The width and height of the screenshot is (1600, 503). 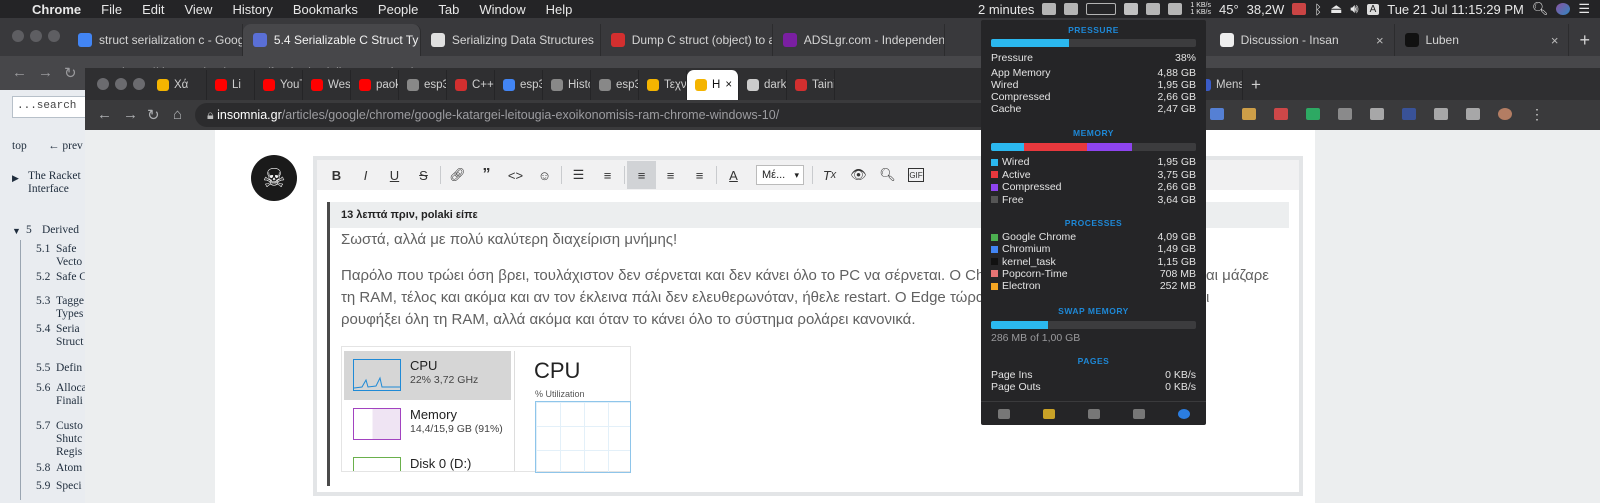 I want to click on underline-button: U, so click(x=394, y=175).